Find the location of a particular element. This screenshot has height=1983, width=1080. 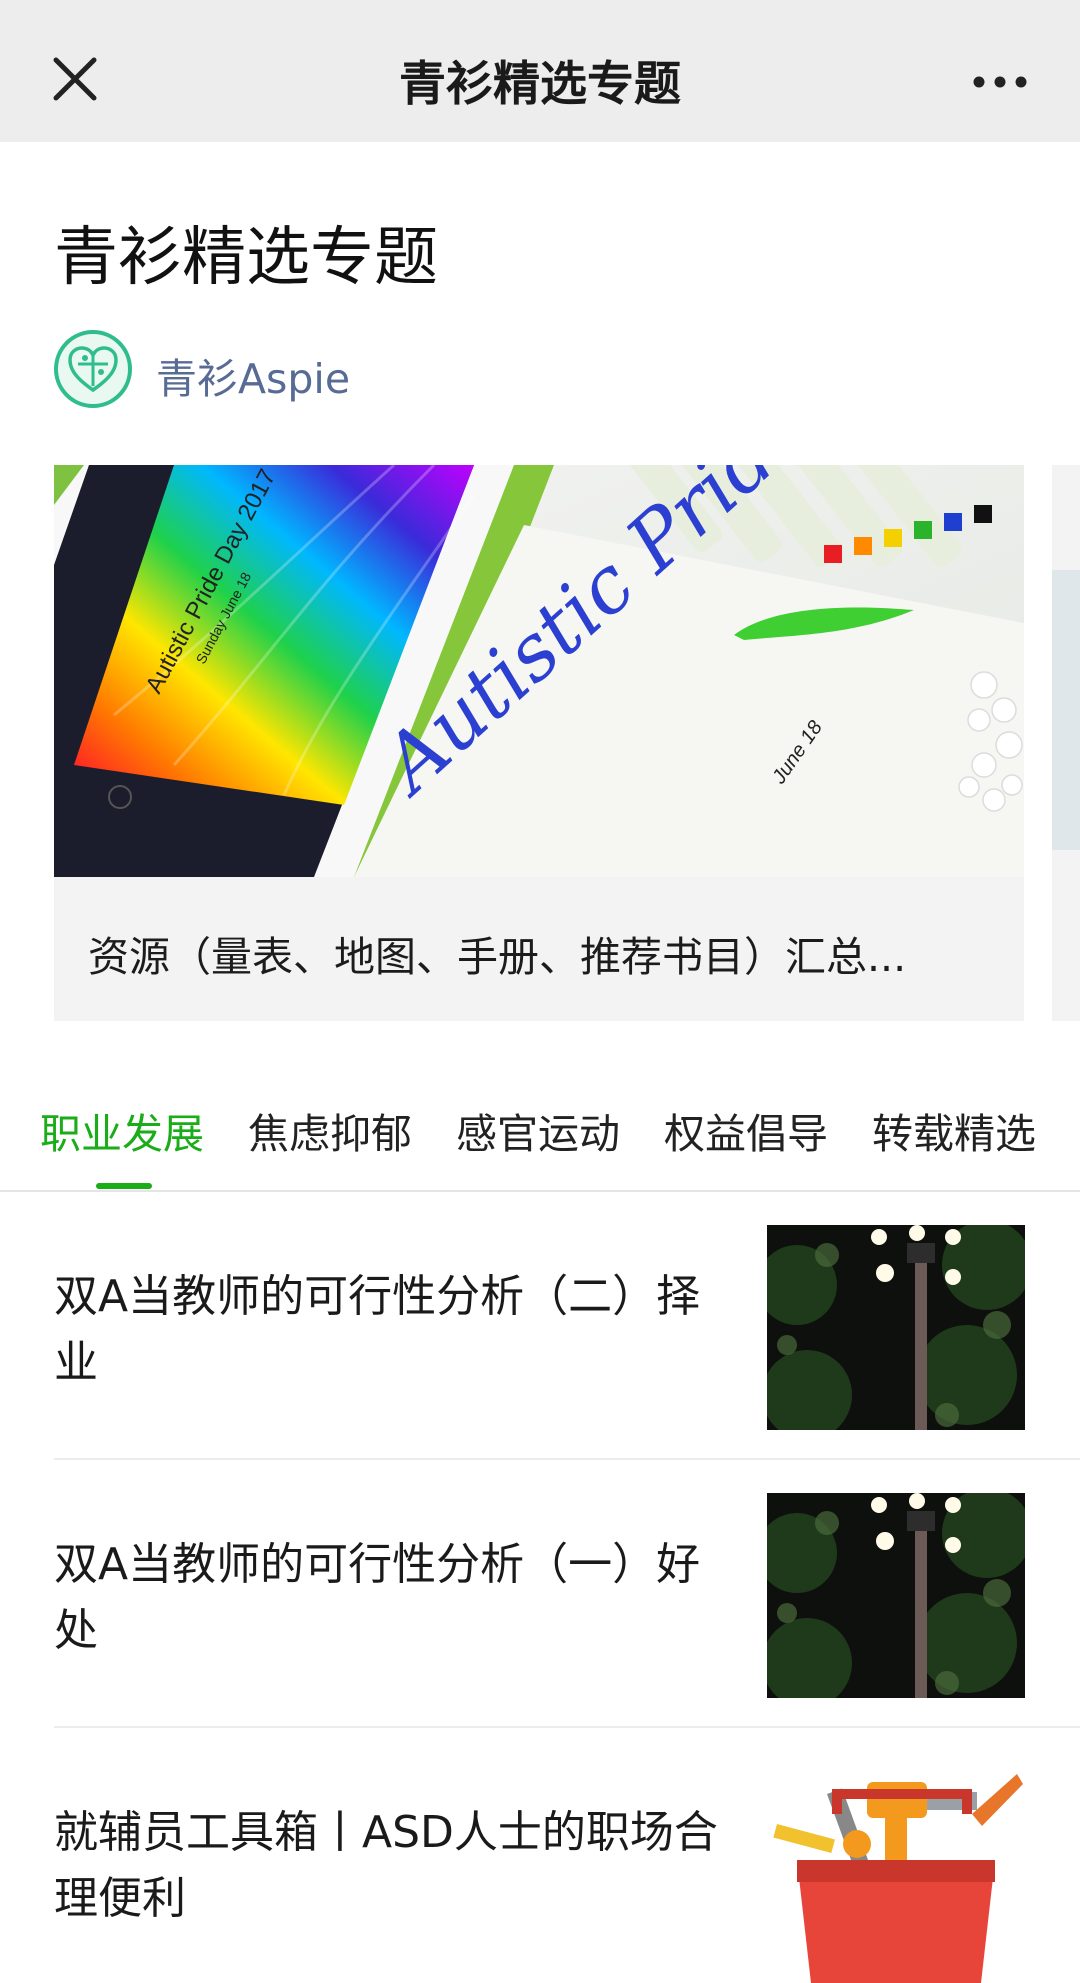

article-list-item: 双A当教师的可行性分析（二）择业 is located at coordinates (567, 1326).